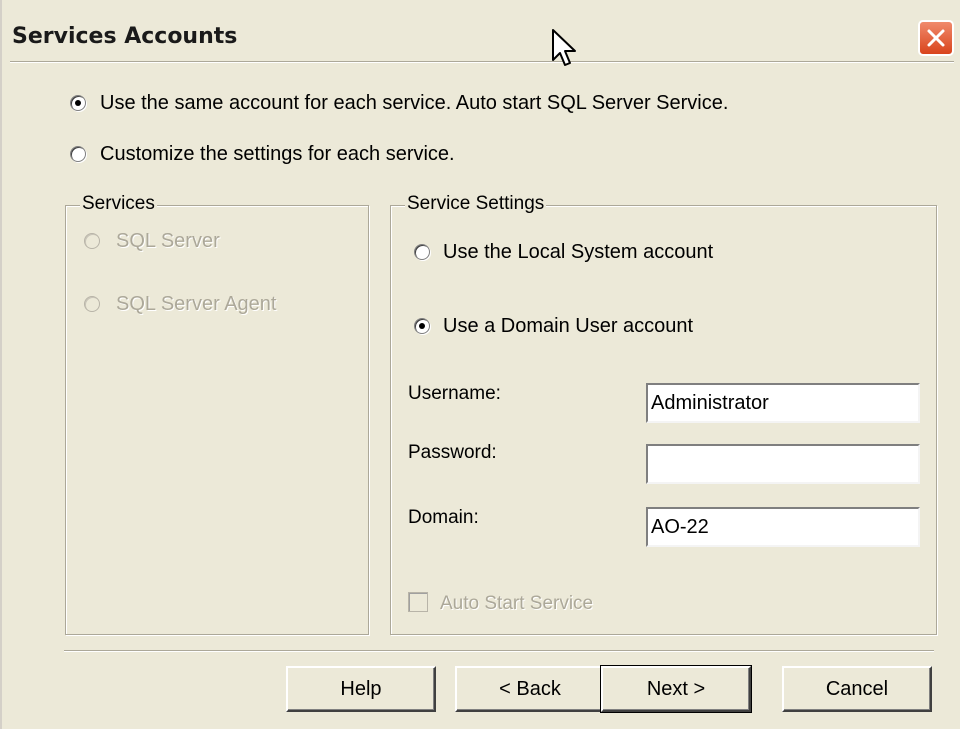 The width and height of the screenshot is (960, 729). Describe the element at coordinates (476, 204) in the screenshot. I see `service-settings-group-title: Service Settings` at that location.